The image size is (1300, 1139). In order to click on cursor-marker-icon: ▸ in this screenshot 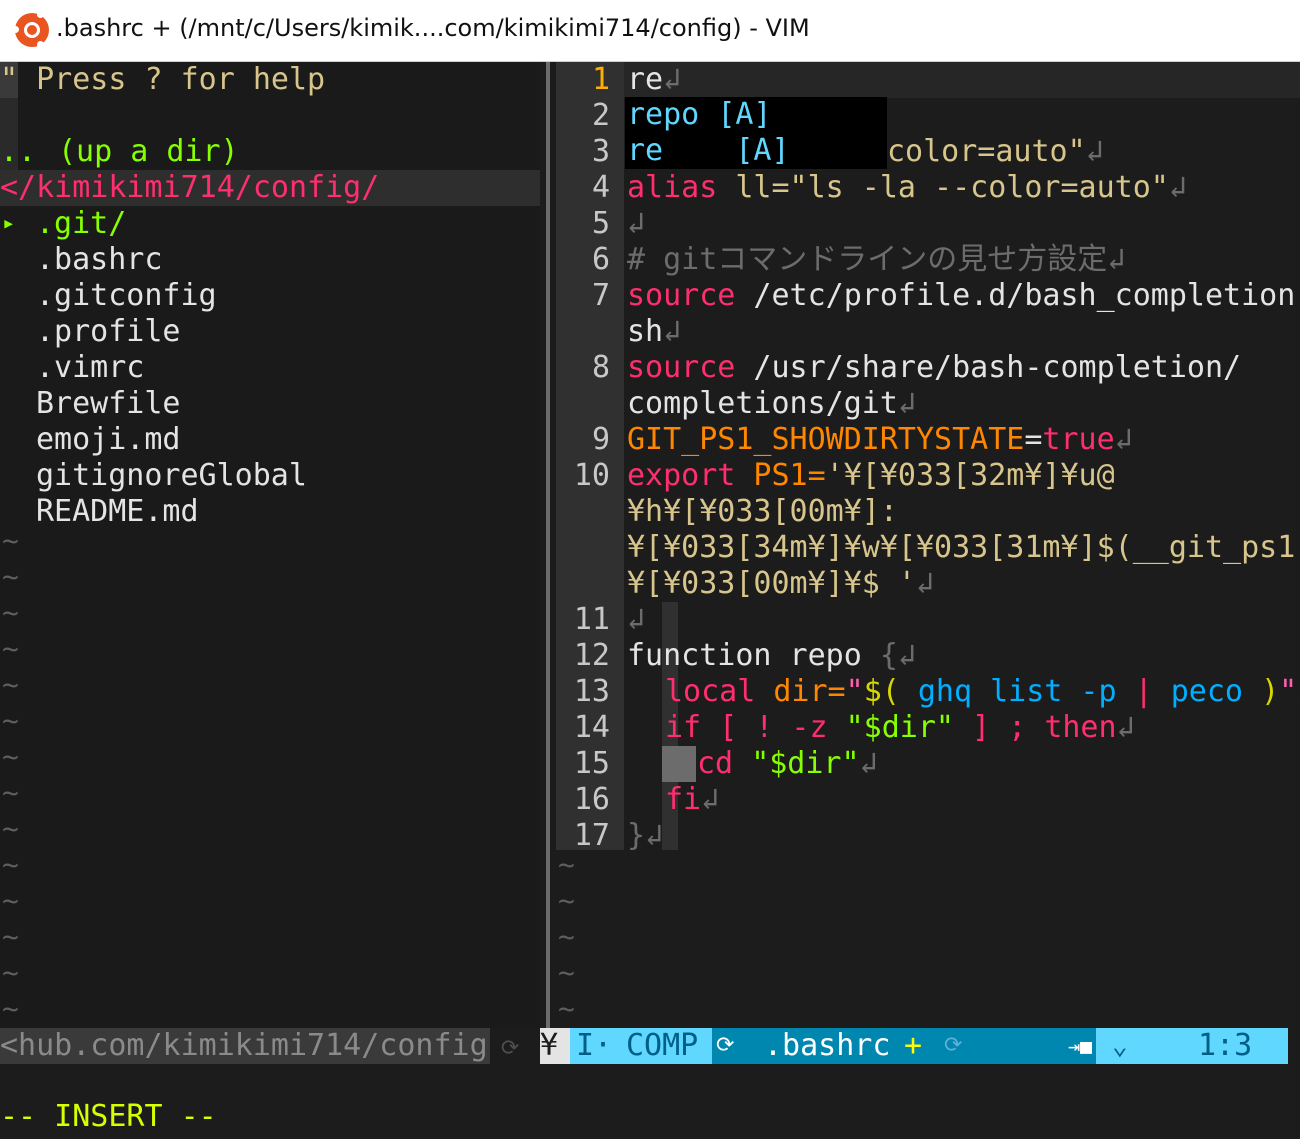, I will do `click(9, 223)`.